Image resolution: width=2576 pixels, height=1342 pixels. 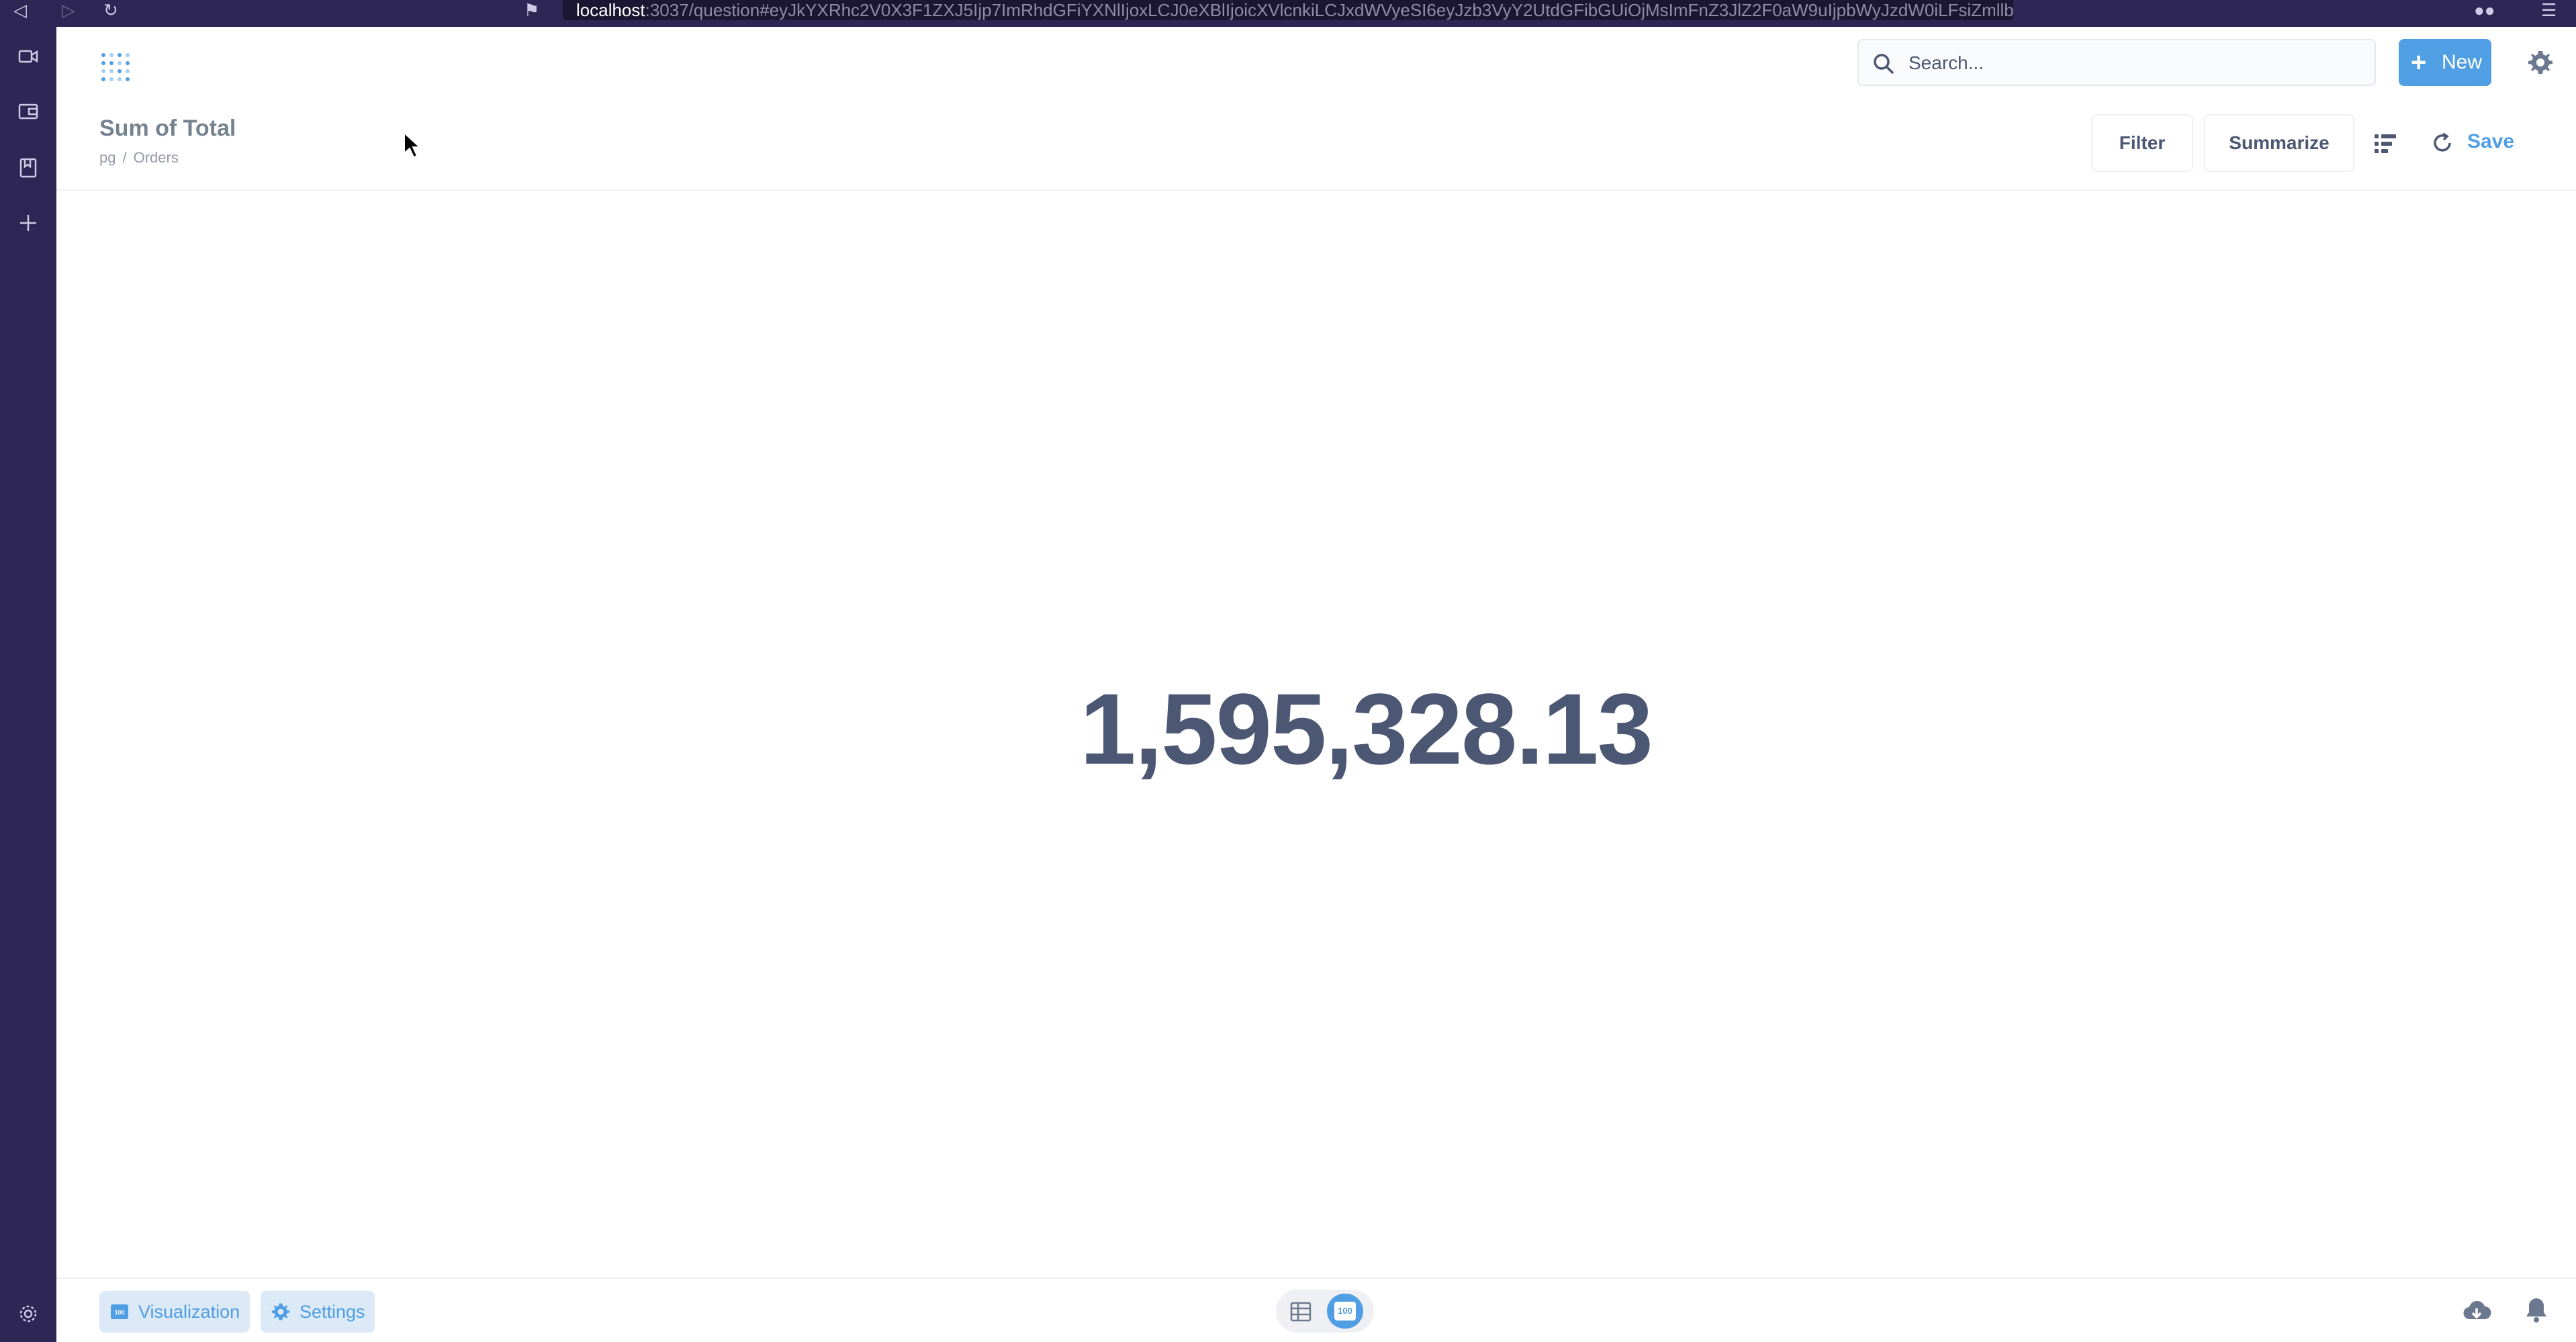 What do you see at coordinates (107, 158) in the screenshot?
I see `breadcrumb-database: pg` at bounding box center [107, 158].